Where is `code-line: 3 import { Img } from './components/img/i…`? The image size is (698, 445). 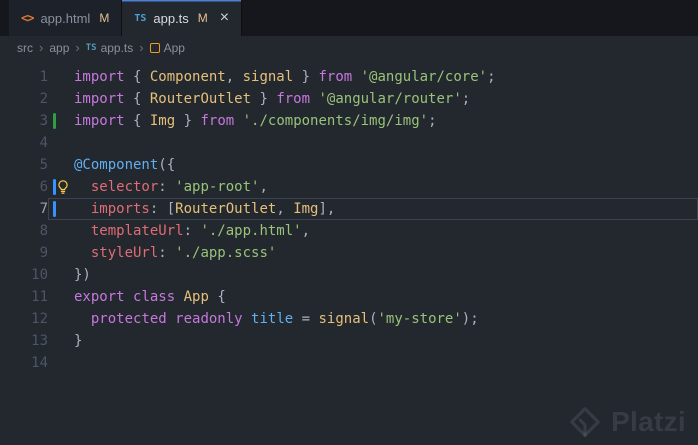 code-line: 3 import { Img } from './components/img/i… is located at coordinates (349, 121).